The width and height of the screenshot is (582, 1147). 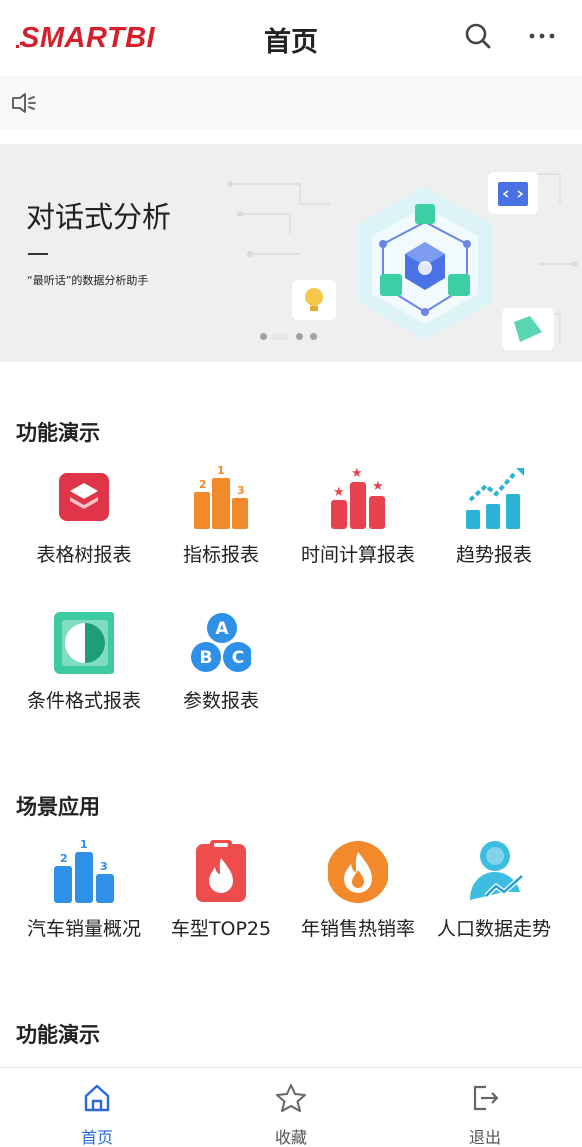 What do you see at coordinates (357, 555) in the screenshot?
I see `tile-label: 时间计算报表` at bounding box center [357, 555].